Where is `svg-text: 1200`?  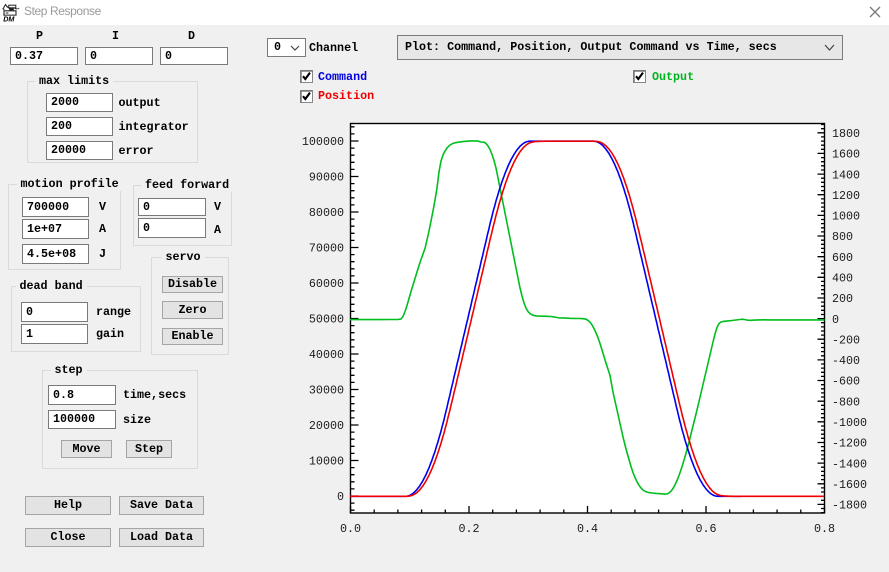 svg-text: 1200 is located at coordinates (846, 196).